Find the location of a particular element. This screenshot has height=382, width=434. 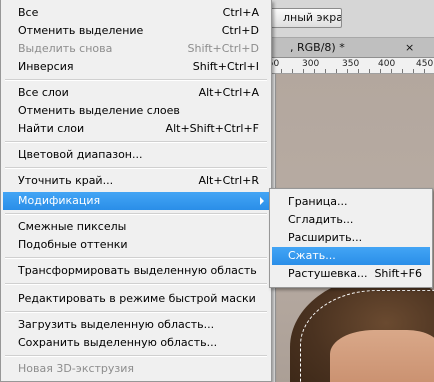

menu-item-shortcut: Alt+Shift+Ctrl+F is located at coordinates (212, 128).